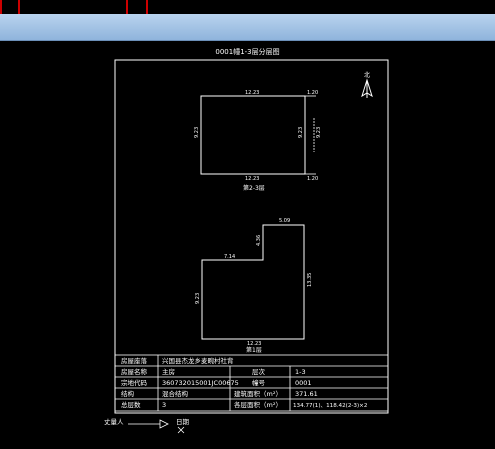 This screenshot has width=495, height=449. I want to click on dim-lower-step: 4.36, so click(259, 240).